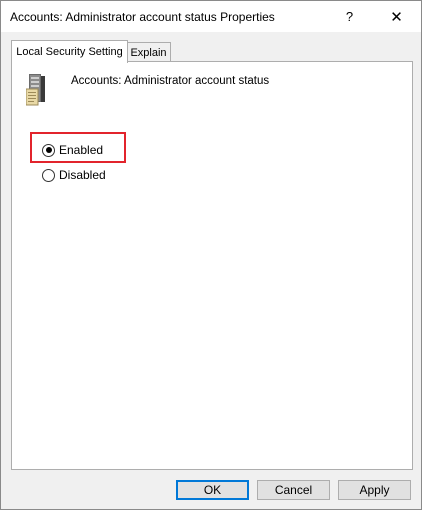 The width and height of the screenshot is (422, 510). What do you see at coordinates (212, 490) in the screenshot?
I see `ok-button: OK` at bounding box center [212, 490].